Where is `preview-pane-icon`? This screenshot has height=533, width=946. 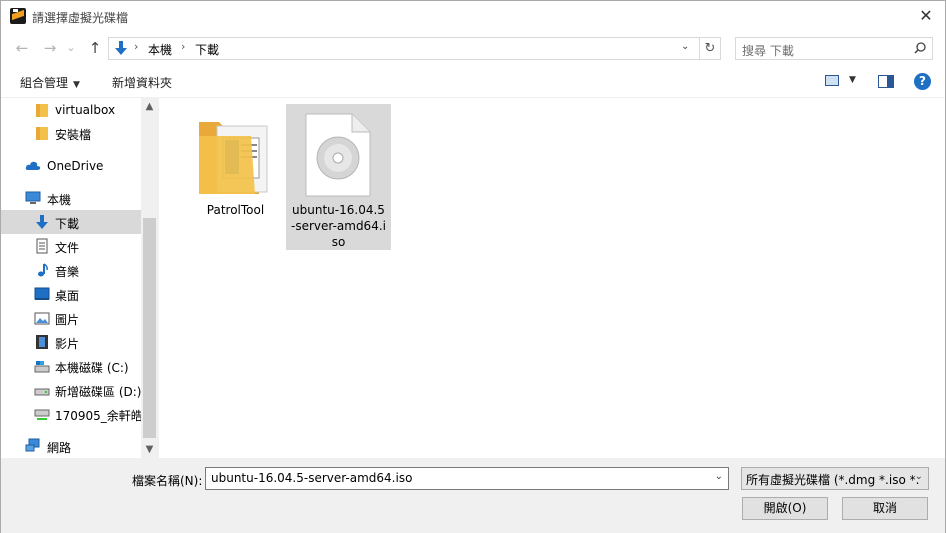
preview-pane-icon is located at coordinates (886, 81).